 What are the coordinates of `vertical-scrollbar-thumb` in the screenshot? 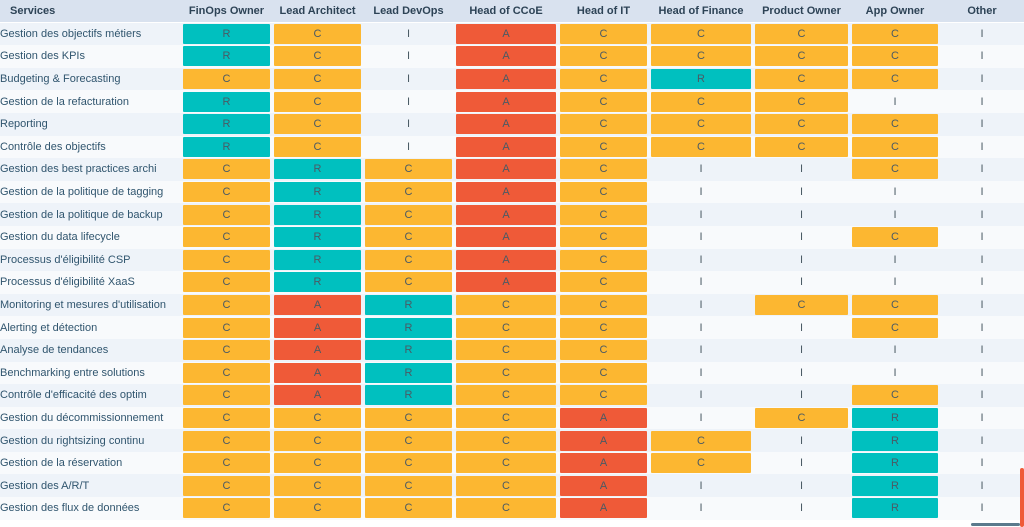 It's located at (1022, 497).